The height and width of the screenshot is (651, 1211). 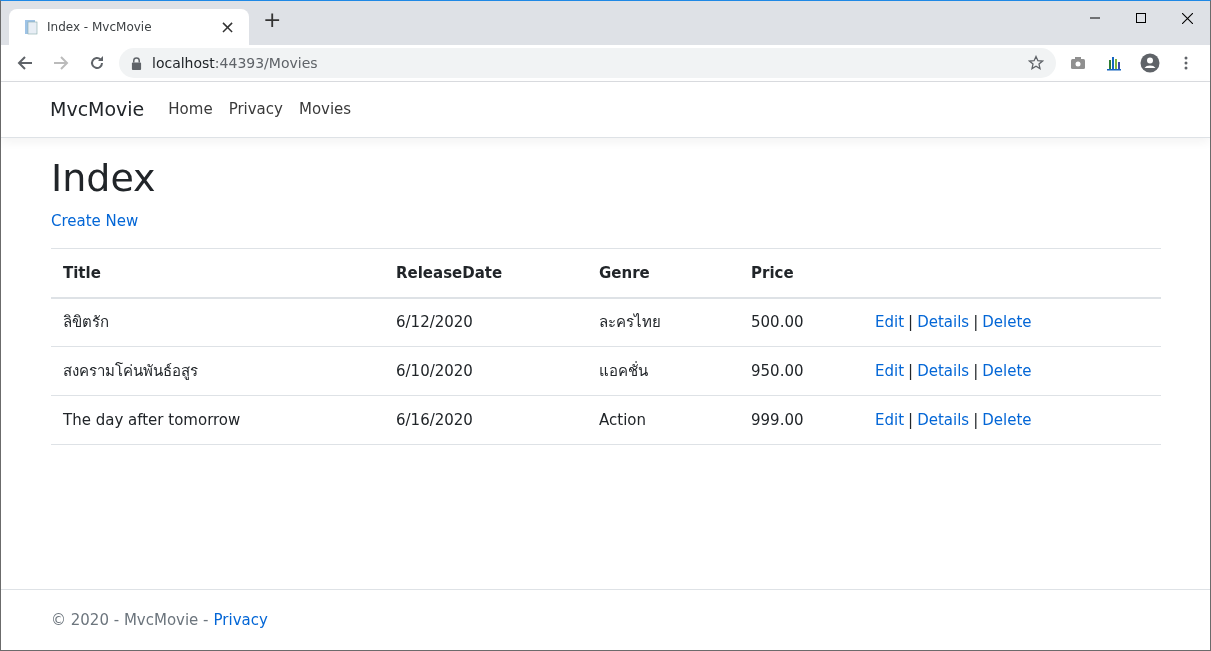 What do you see at coordinates (663, 322) in the screenshot?
I see `table-cell: ละครไทย` at bounding box center [663, 322].